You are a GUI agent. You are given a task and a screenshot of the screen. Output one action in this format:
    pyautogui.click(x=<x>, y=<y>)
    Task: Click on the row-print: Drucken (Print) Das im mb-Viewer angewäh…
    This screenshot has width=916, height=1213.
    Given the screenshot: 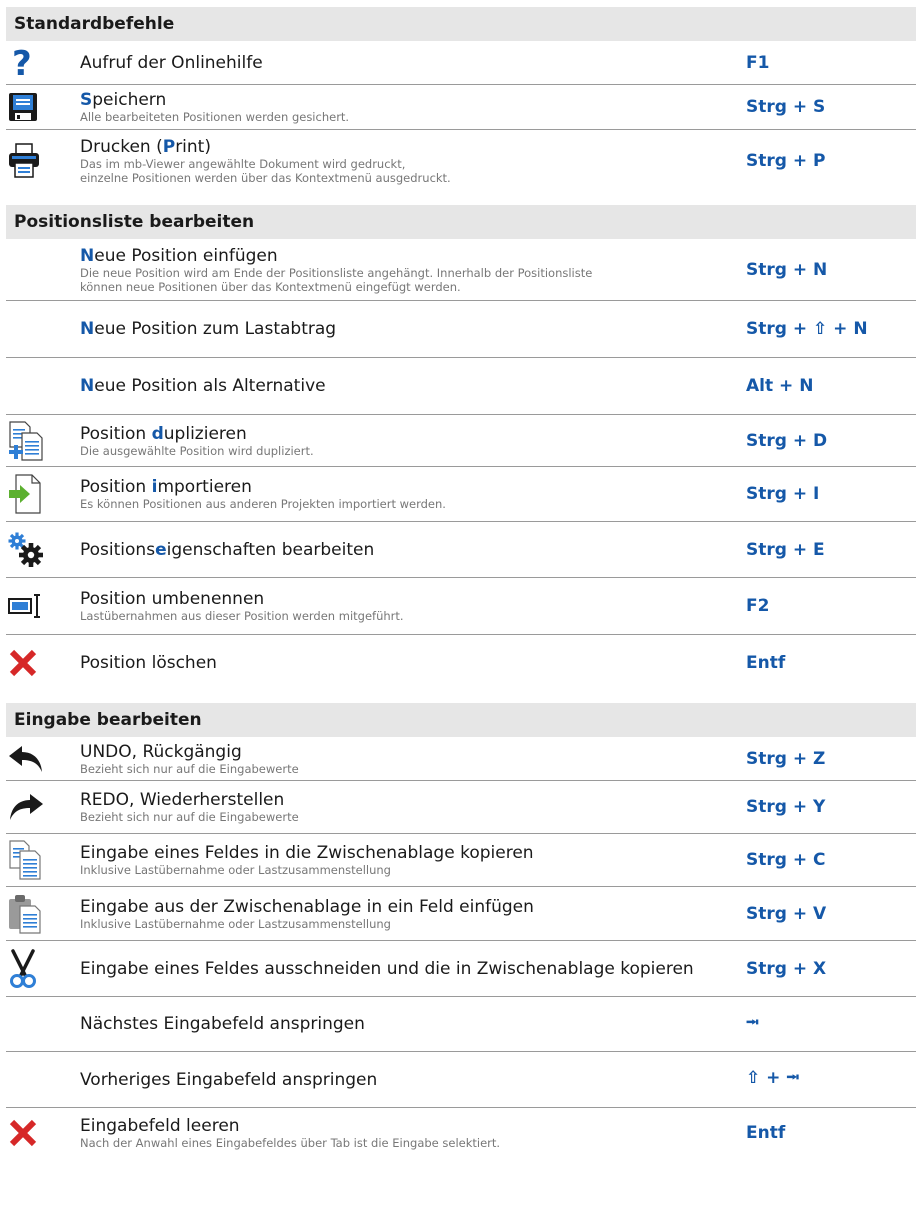 What is the action you would take?
    pyautogui.click(x=461, y=161)
    